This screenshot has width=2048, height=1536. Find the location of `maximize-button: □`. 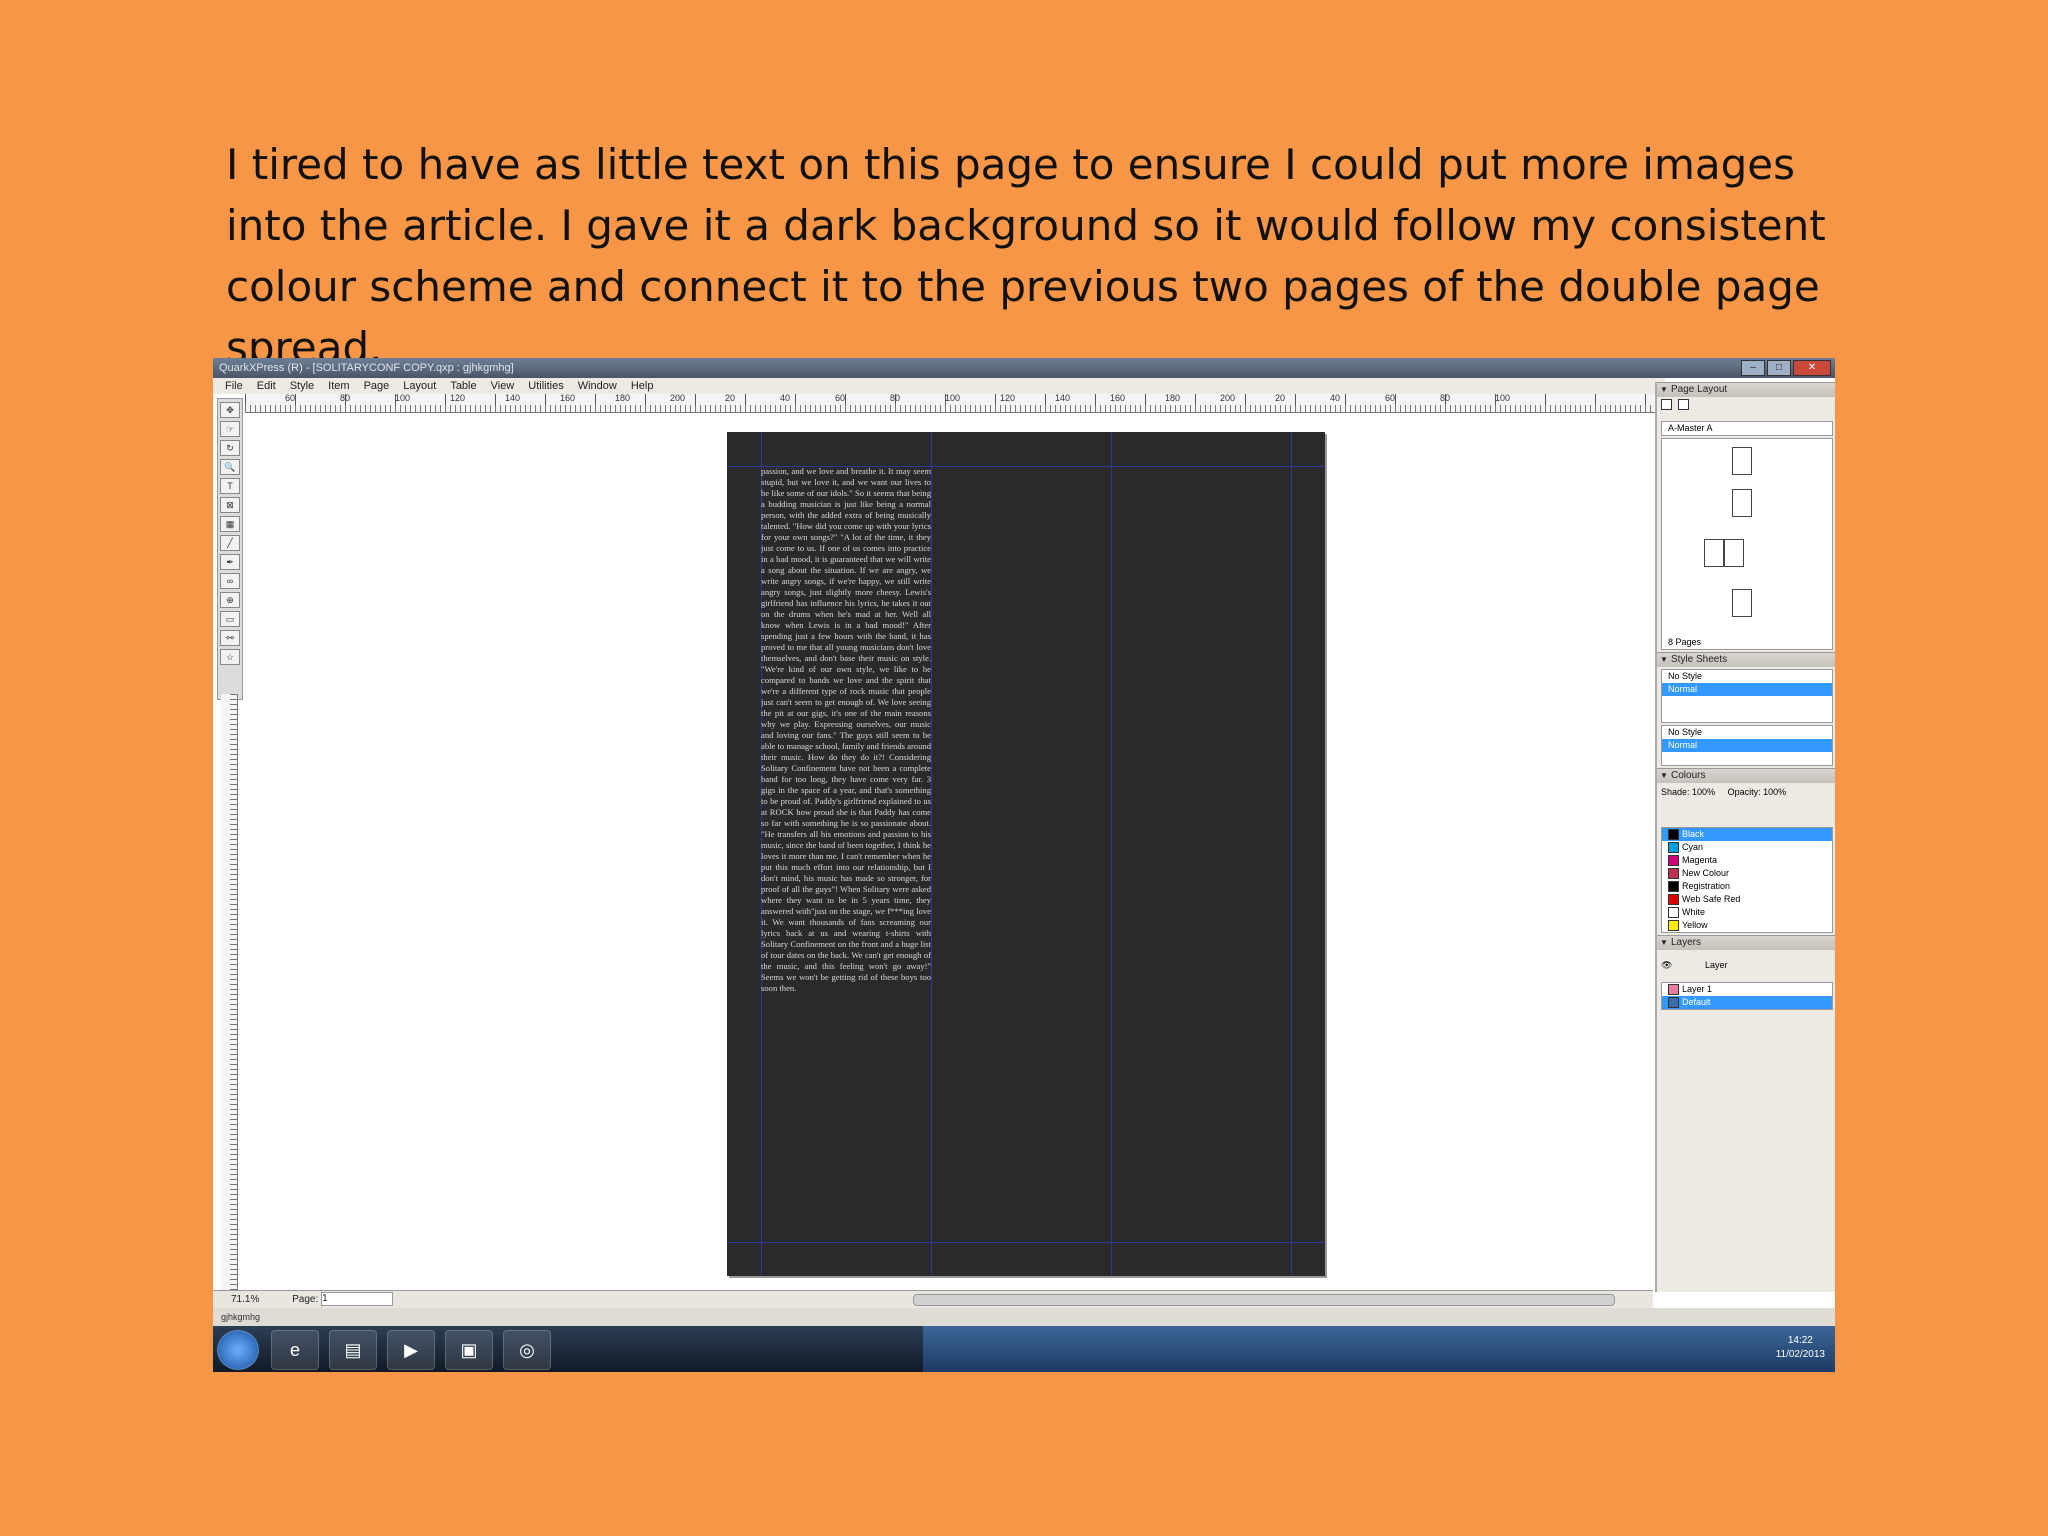

maximize-button: □ is located at coordinates (1779, 368).